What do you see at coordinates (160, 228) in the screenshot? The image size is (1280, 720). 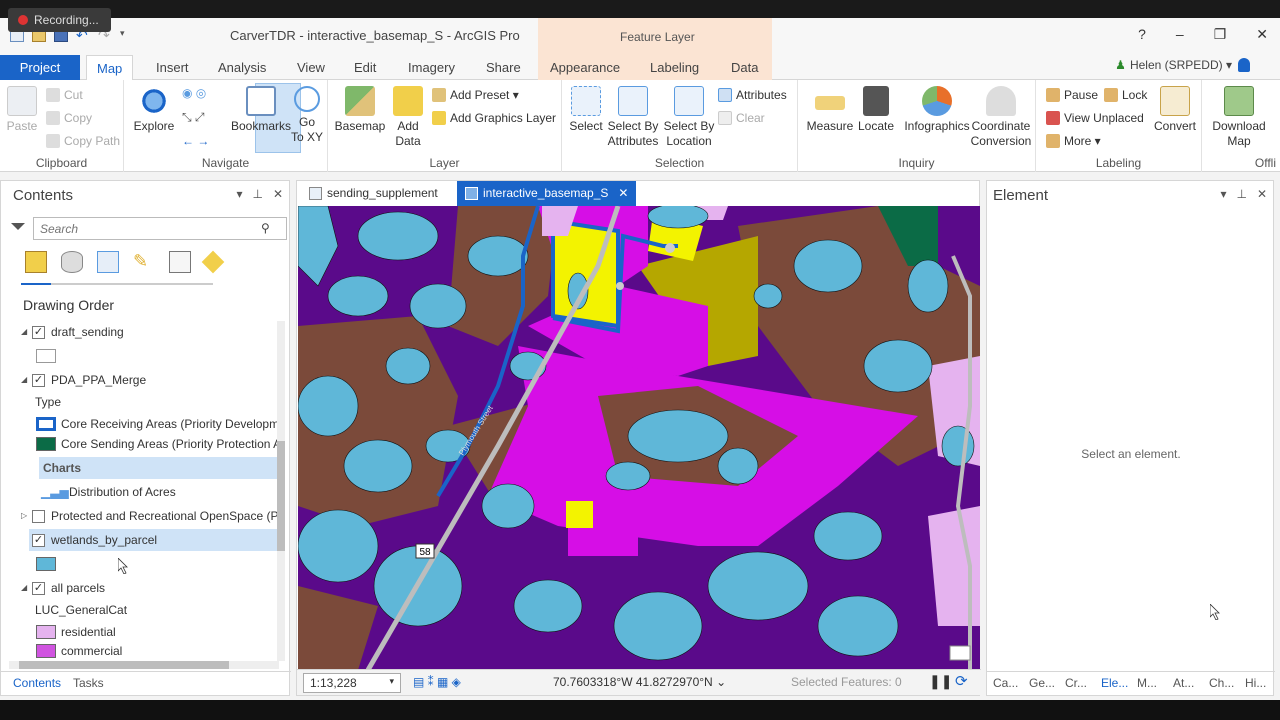 I see `search-input` at bounding box center [160, 228].